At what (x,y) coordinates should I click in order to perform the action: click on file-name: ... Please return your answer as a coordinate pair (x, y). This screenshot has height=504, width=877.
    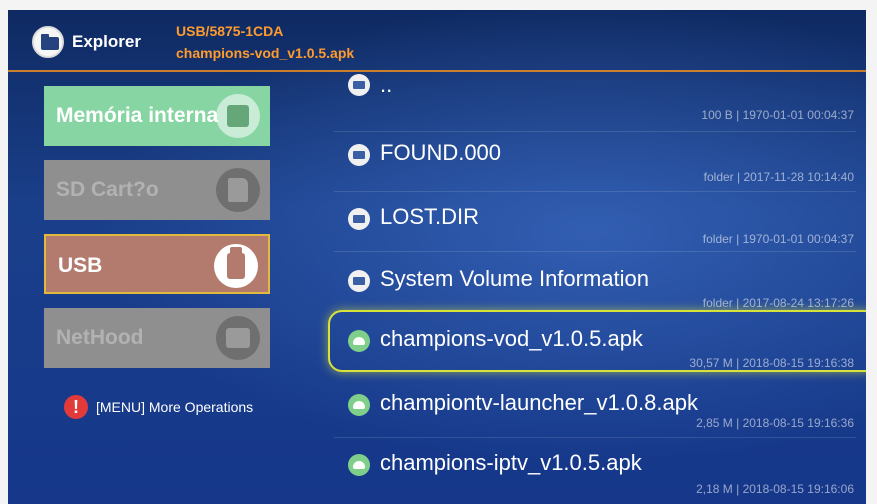
    Looking at the image, I should click on (386, 84).